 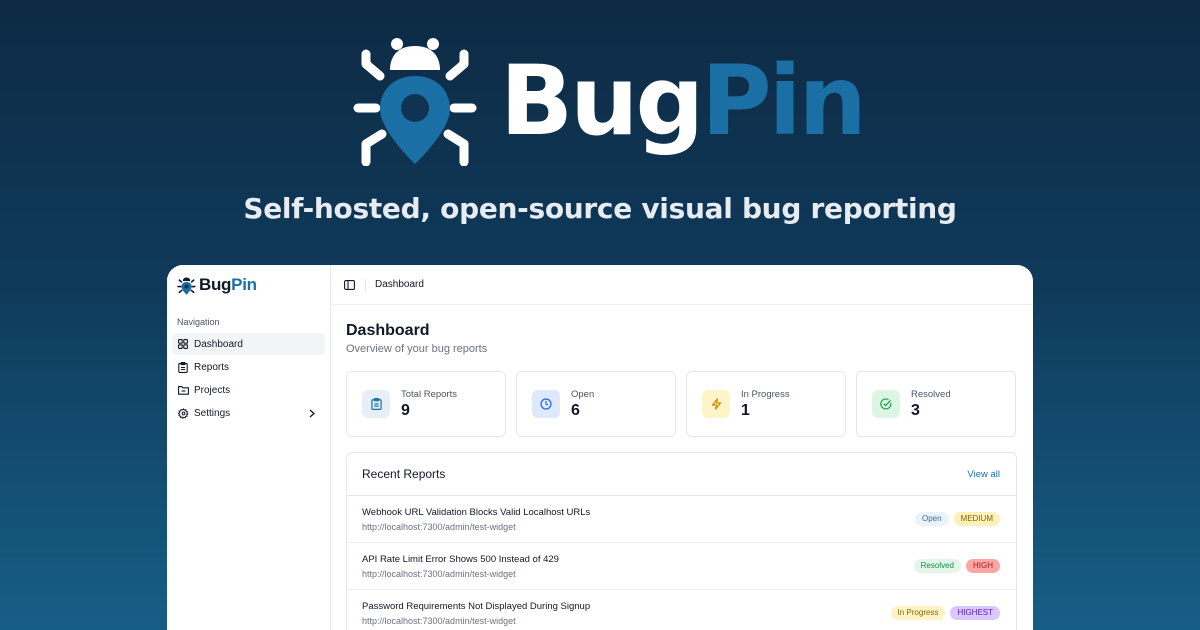 What do you see at coordinates (183, 390) in the screenshot?
I see `folder-icon` at bounding box center [183, 390].